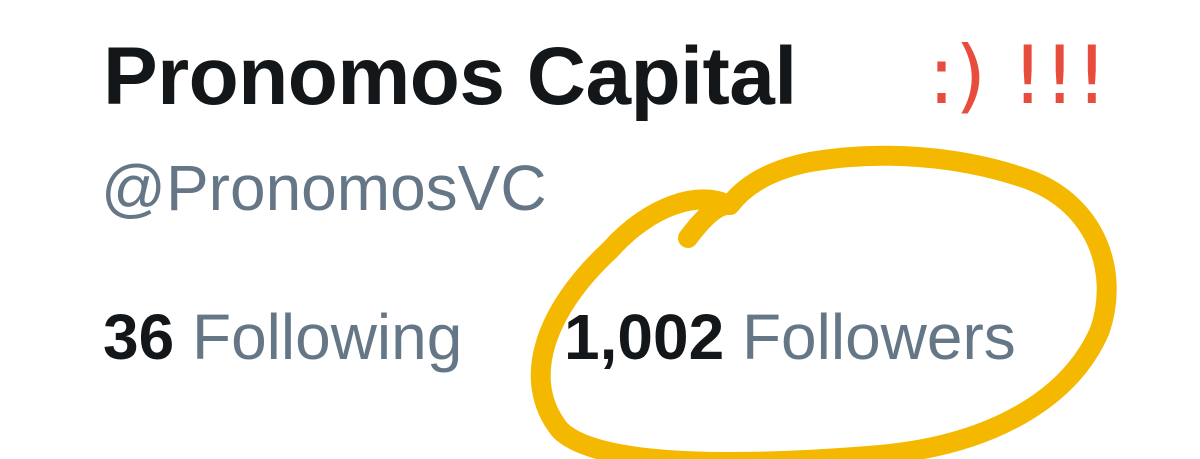 The image size is (1200, 459). What do you see at coordinates (644, 337) in the screenshot?
I see `followers-count: 1,002` at bounding box center [644, 337].